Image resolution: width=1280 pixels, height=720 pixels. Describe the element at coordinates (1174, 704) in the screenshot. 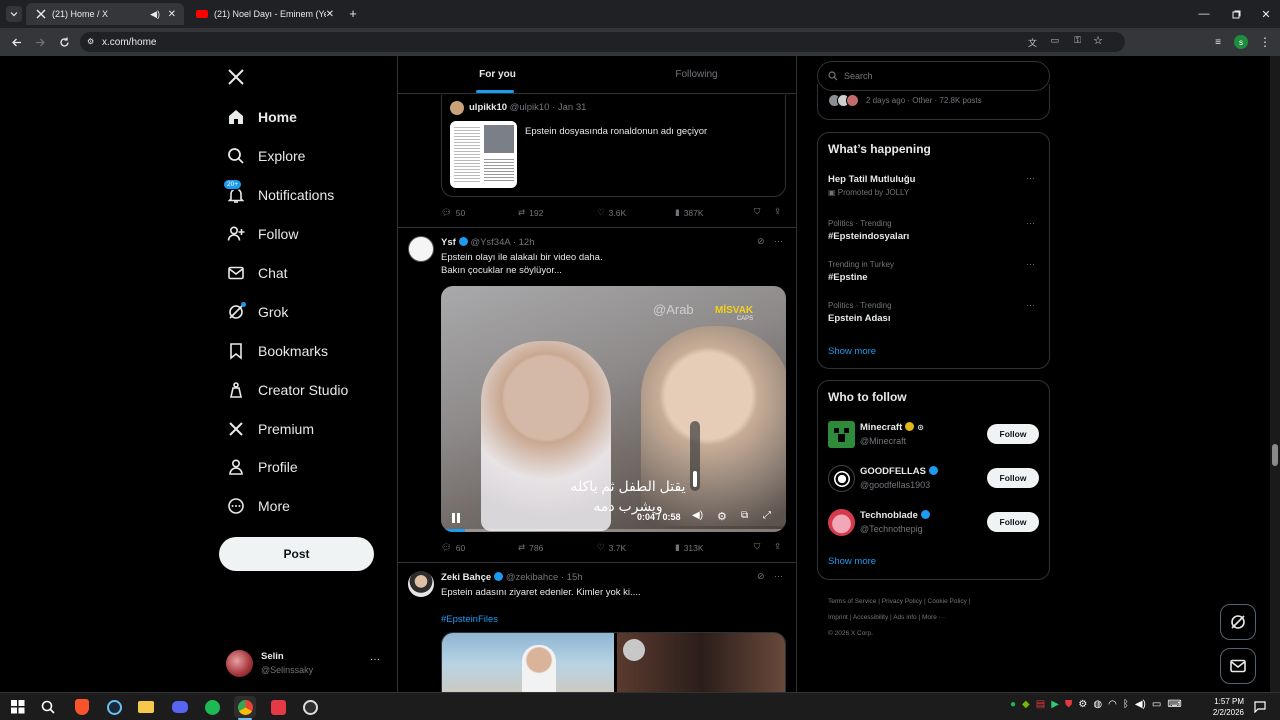

I see `tray-lang-icon: ⌨` at that location.